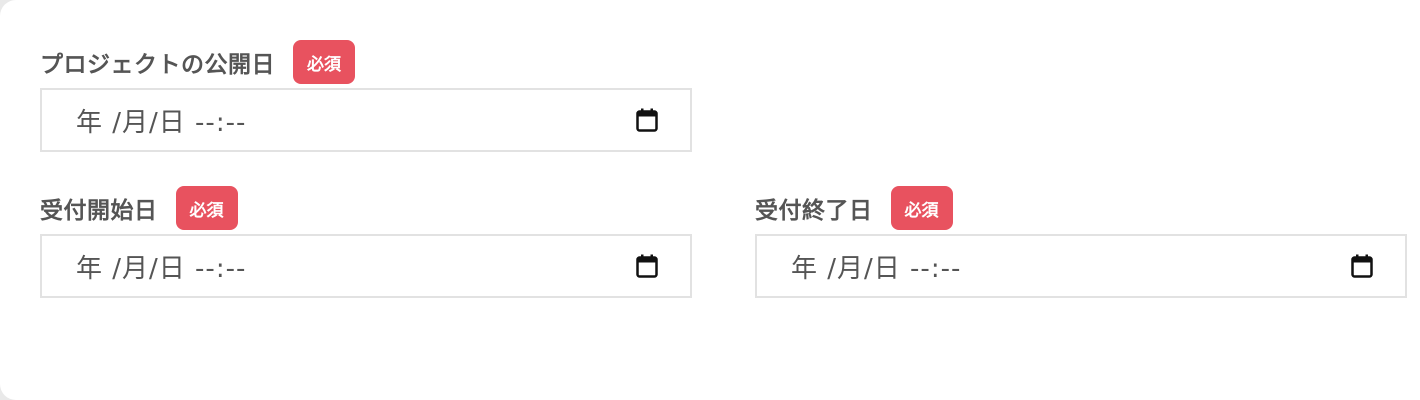 This screenshot has width=1420, height=400. I want to click on field-reception-end-date: 受付終了日 必須 年 /月/日 --:--, so click(1085, 244).